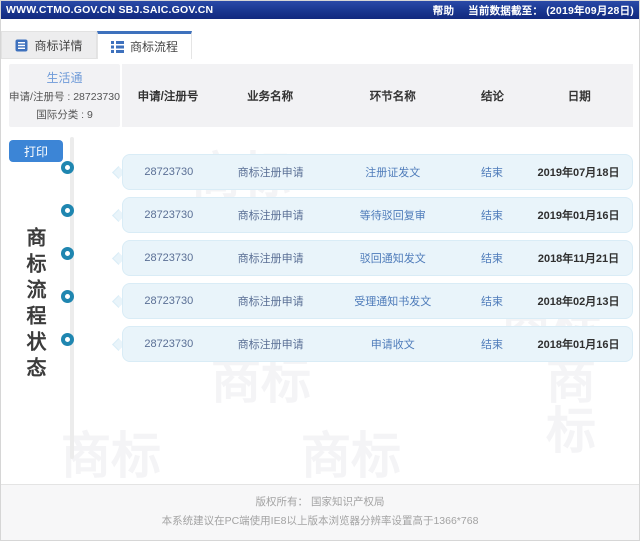  What do you see at coordinates (393, 301) in the screenshot?
I see `row-step-link: 受理通知书发文` at bounding box center [393, 301].